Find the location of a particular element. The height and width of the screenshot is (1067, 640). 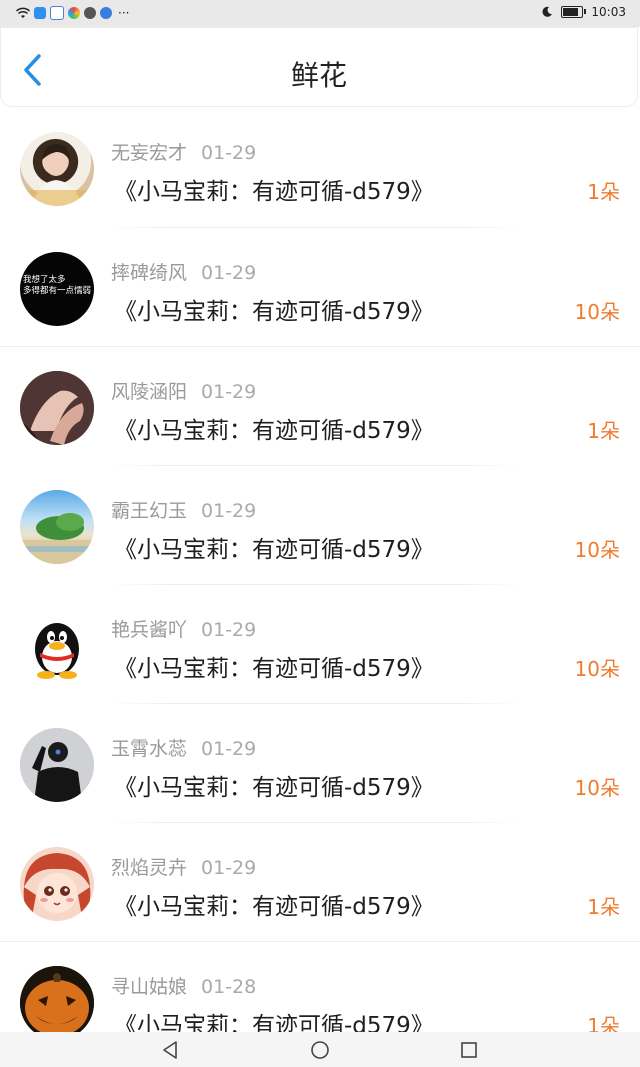

more-notifications: ··· is located at coordinates (124, 13).